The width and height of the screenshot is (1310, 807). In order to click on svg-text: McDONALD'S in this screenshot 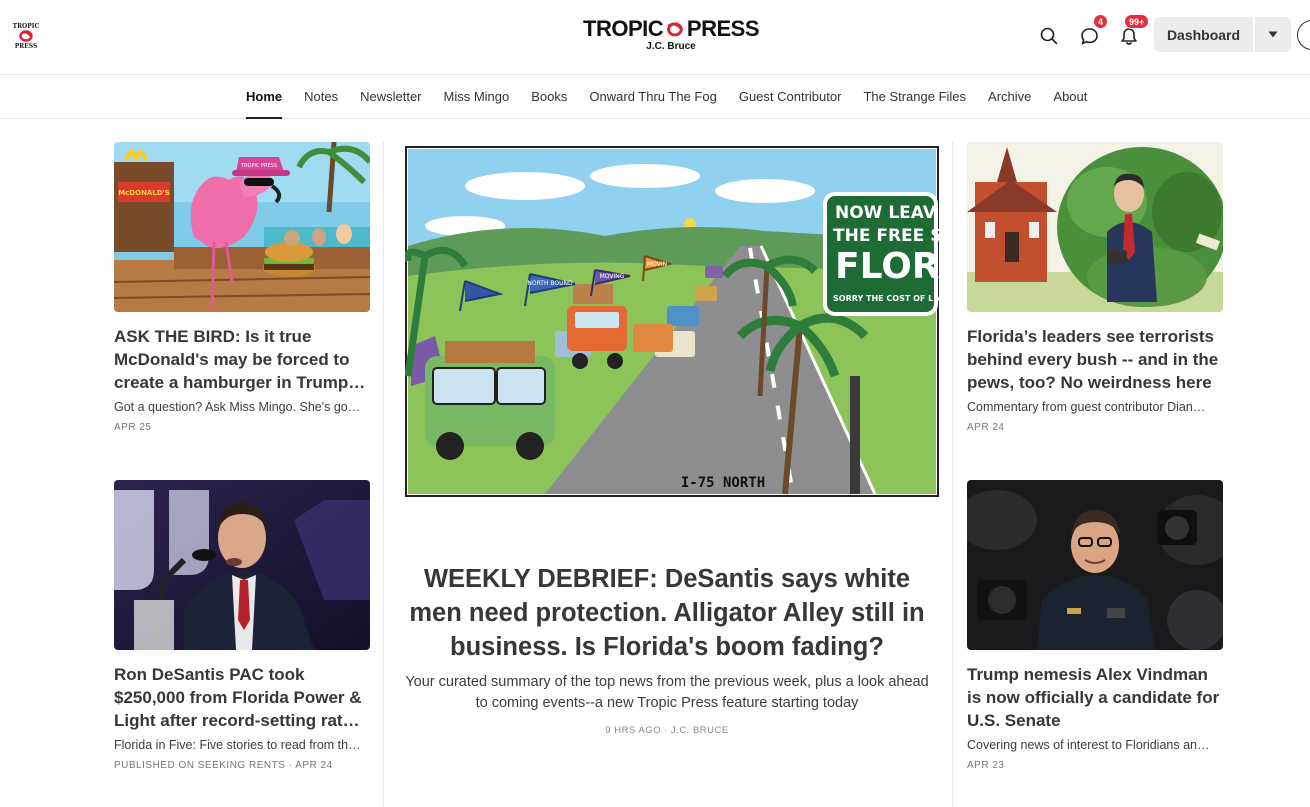, I will do `click(144, 193)`.